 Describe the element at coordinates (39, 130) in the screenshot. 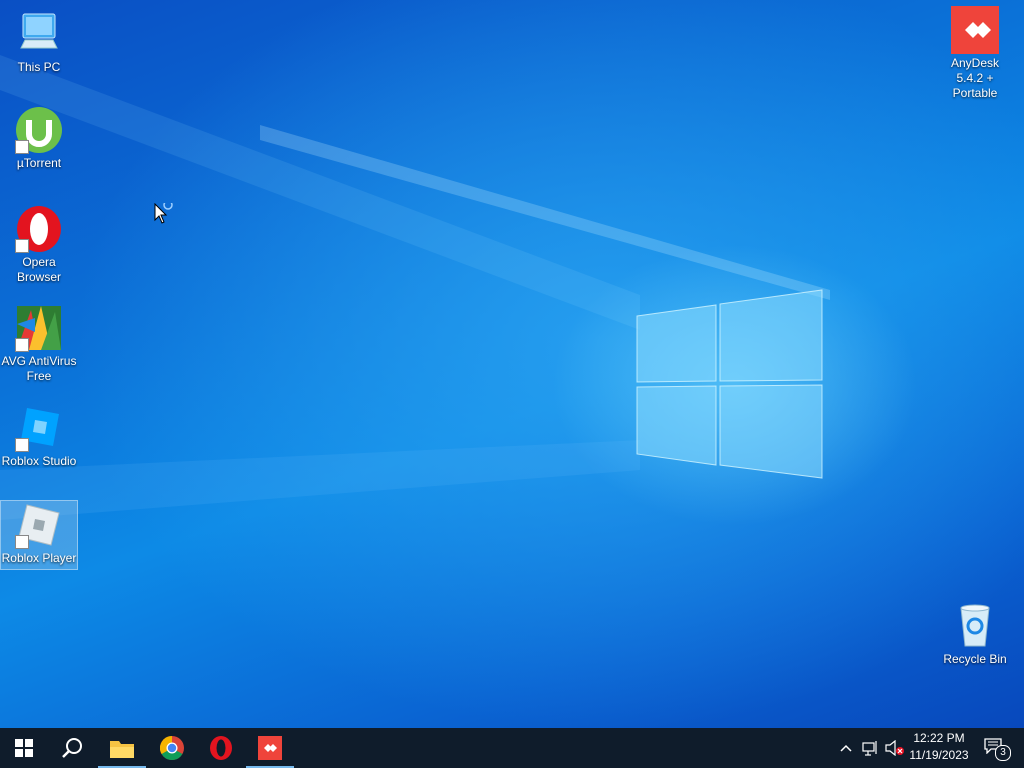

I see `utorrent-icon` at that location.